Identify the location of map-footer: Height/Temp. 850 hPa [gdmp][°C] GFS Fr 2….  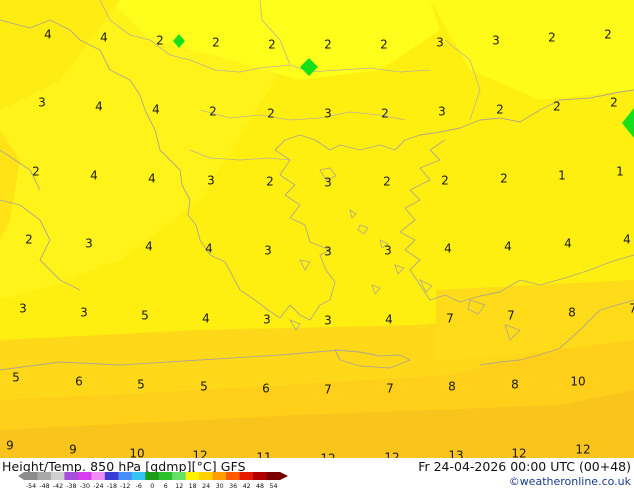
(317, 474).